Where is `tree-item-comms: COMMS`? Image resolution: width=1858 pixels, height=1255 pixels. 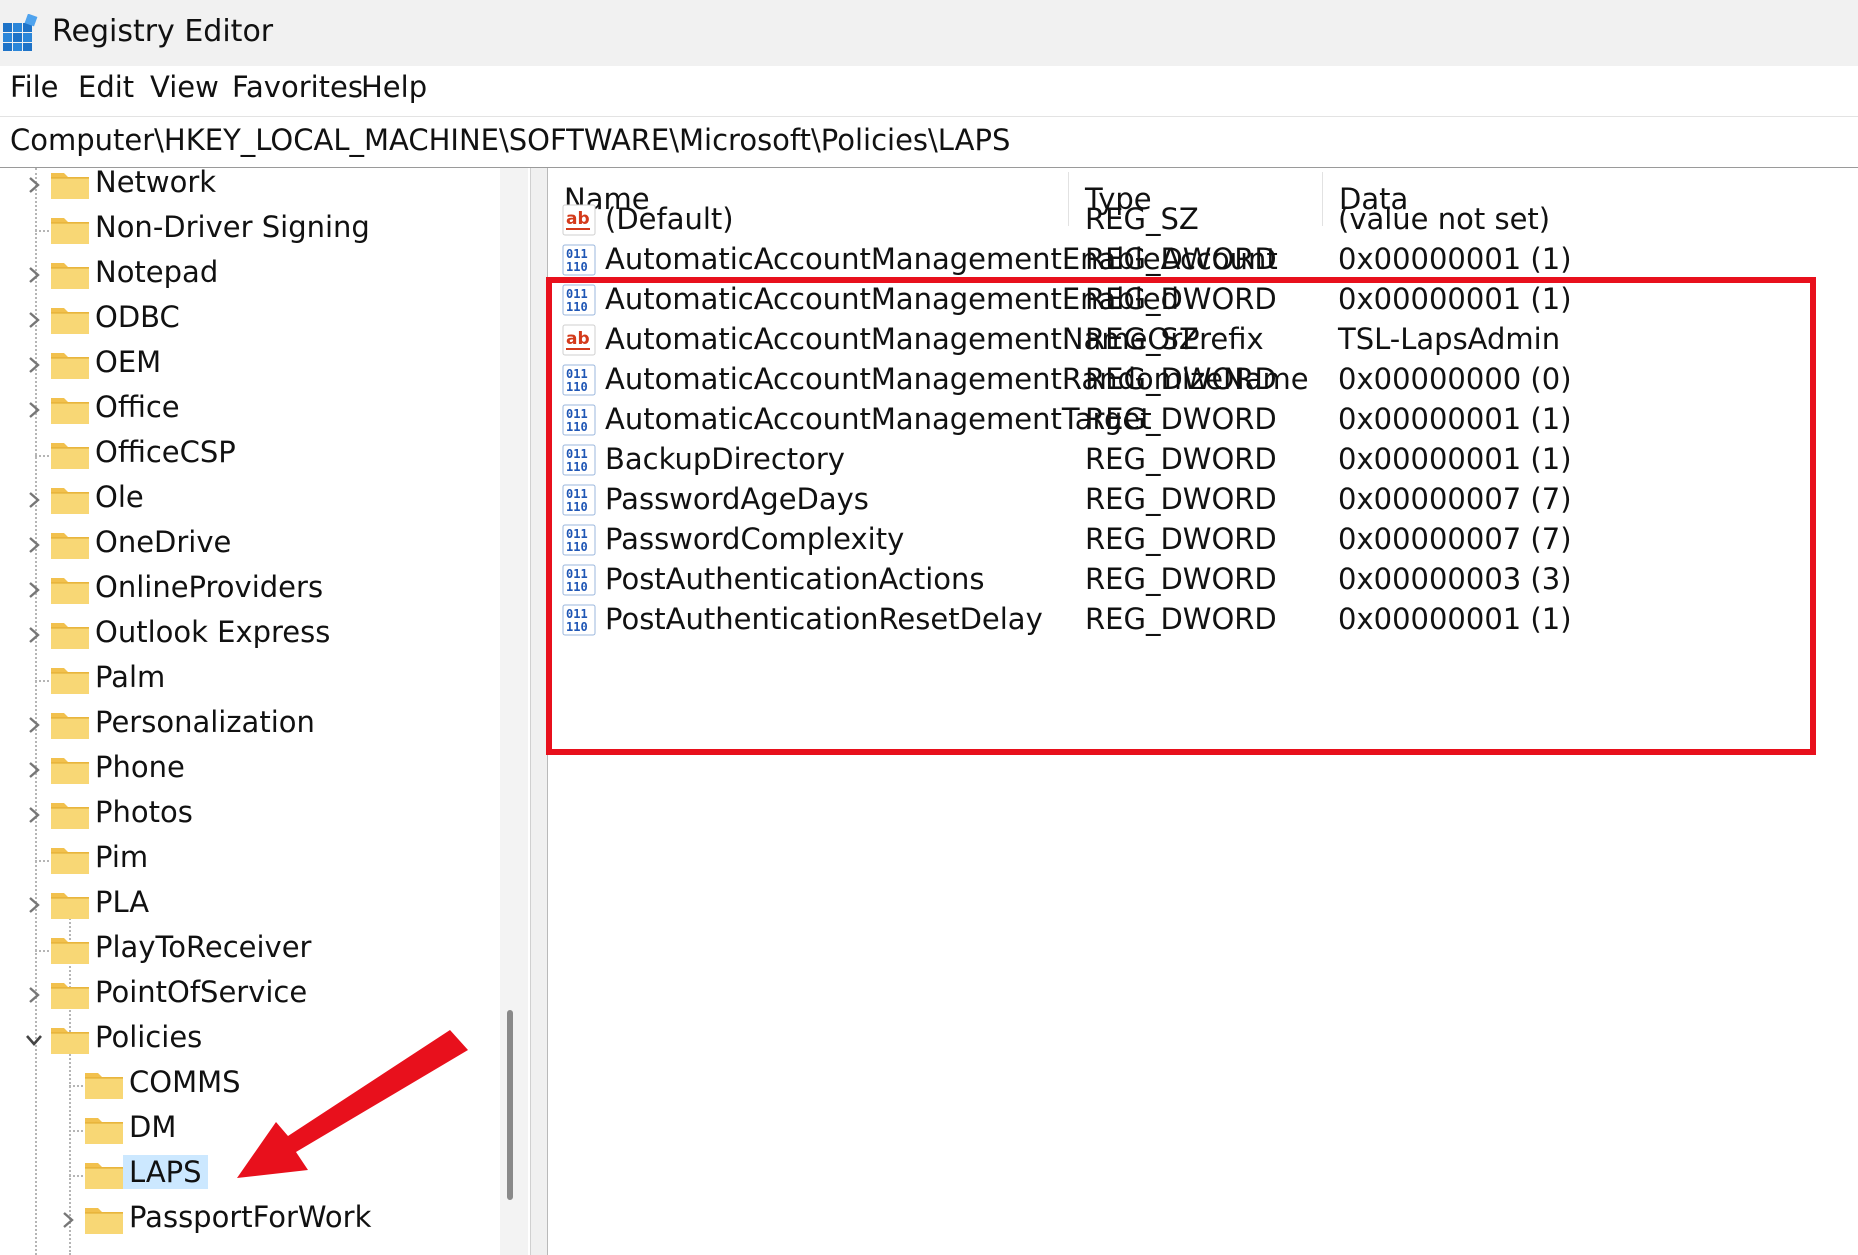
tree-item-comms: COMMS is located at coordinates (250, 1085).